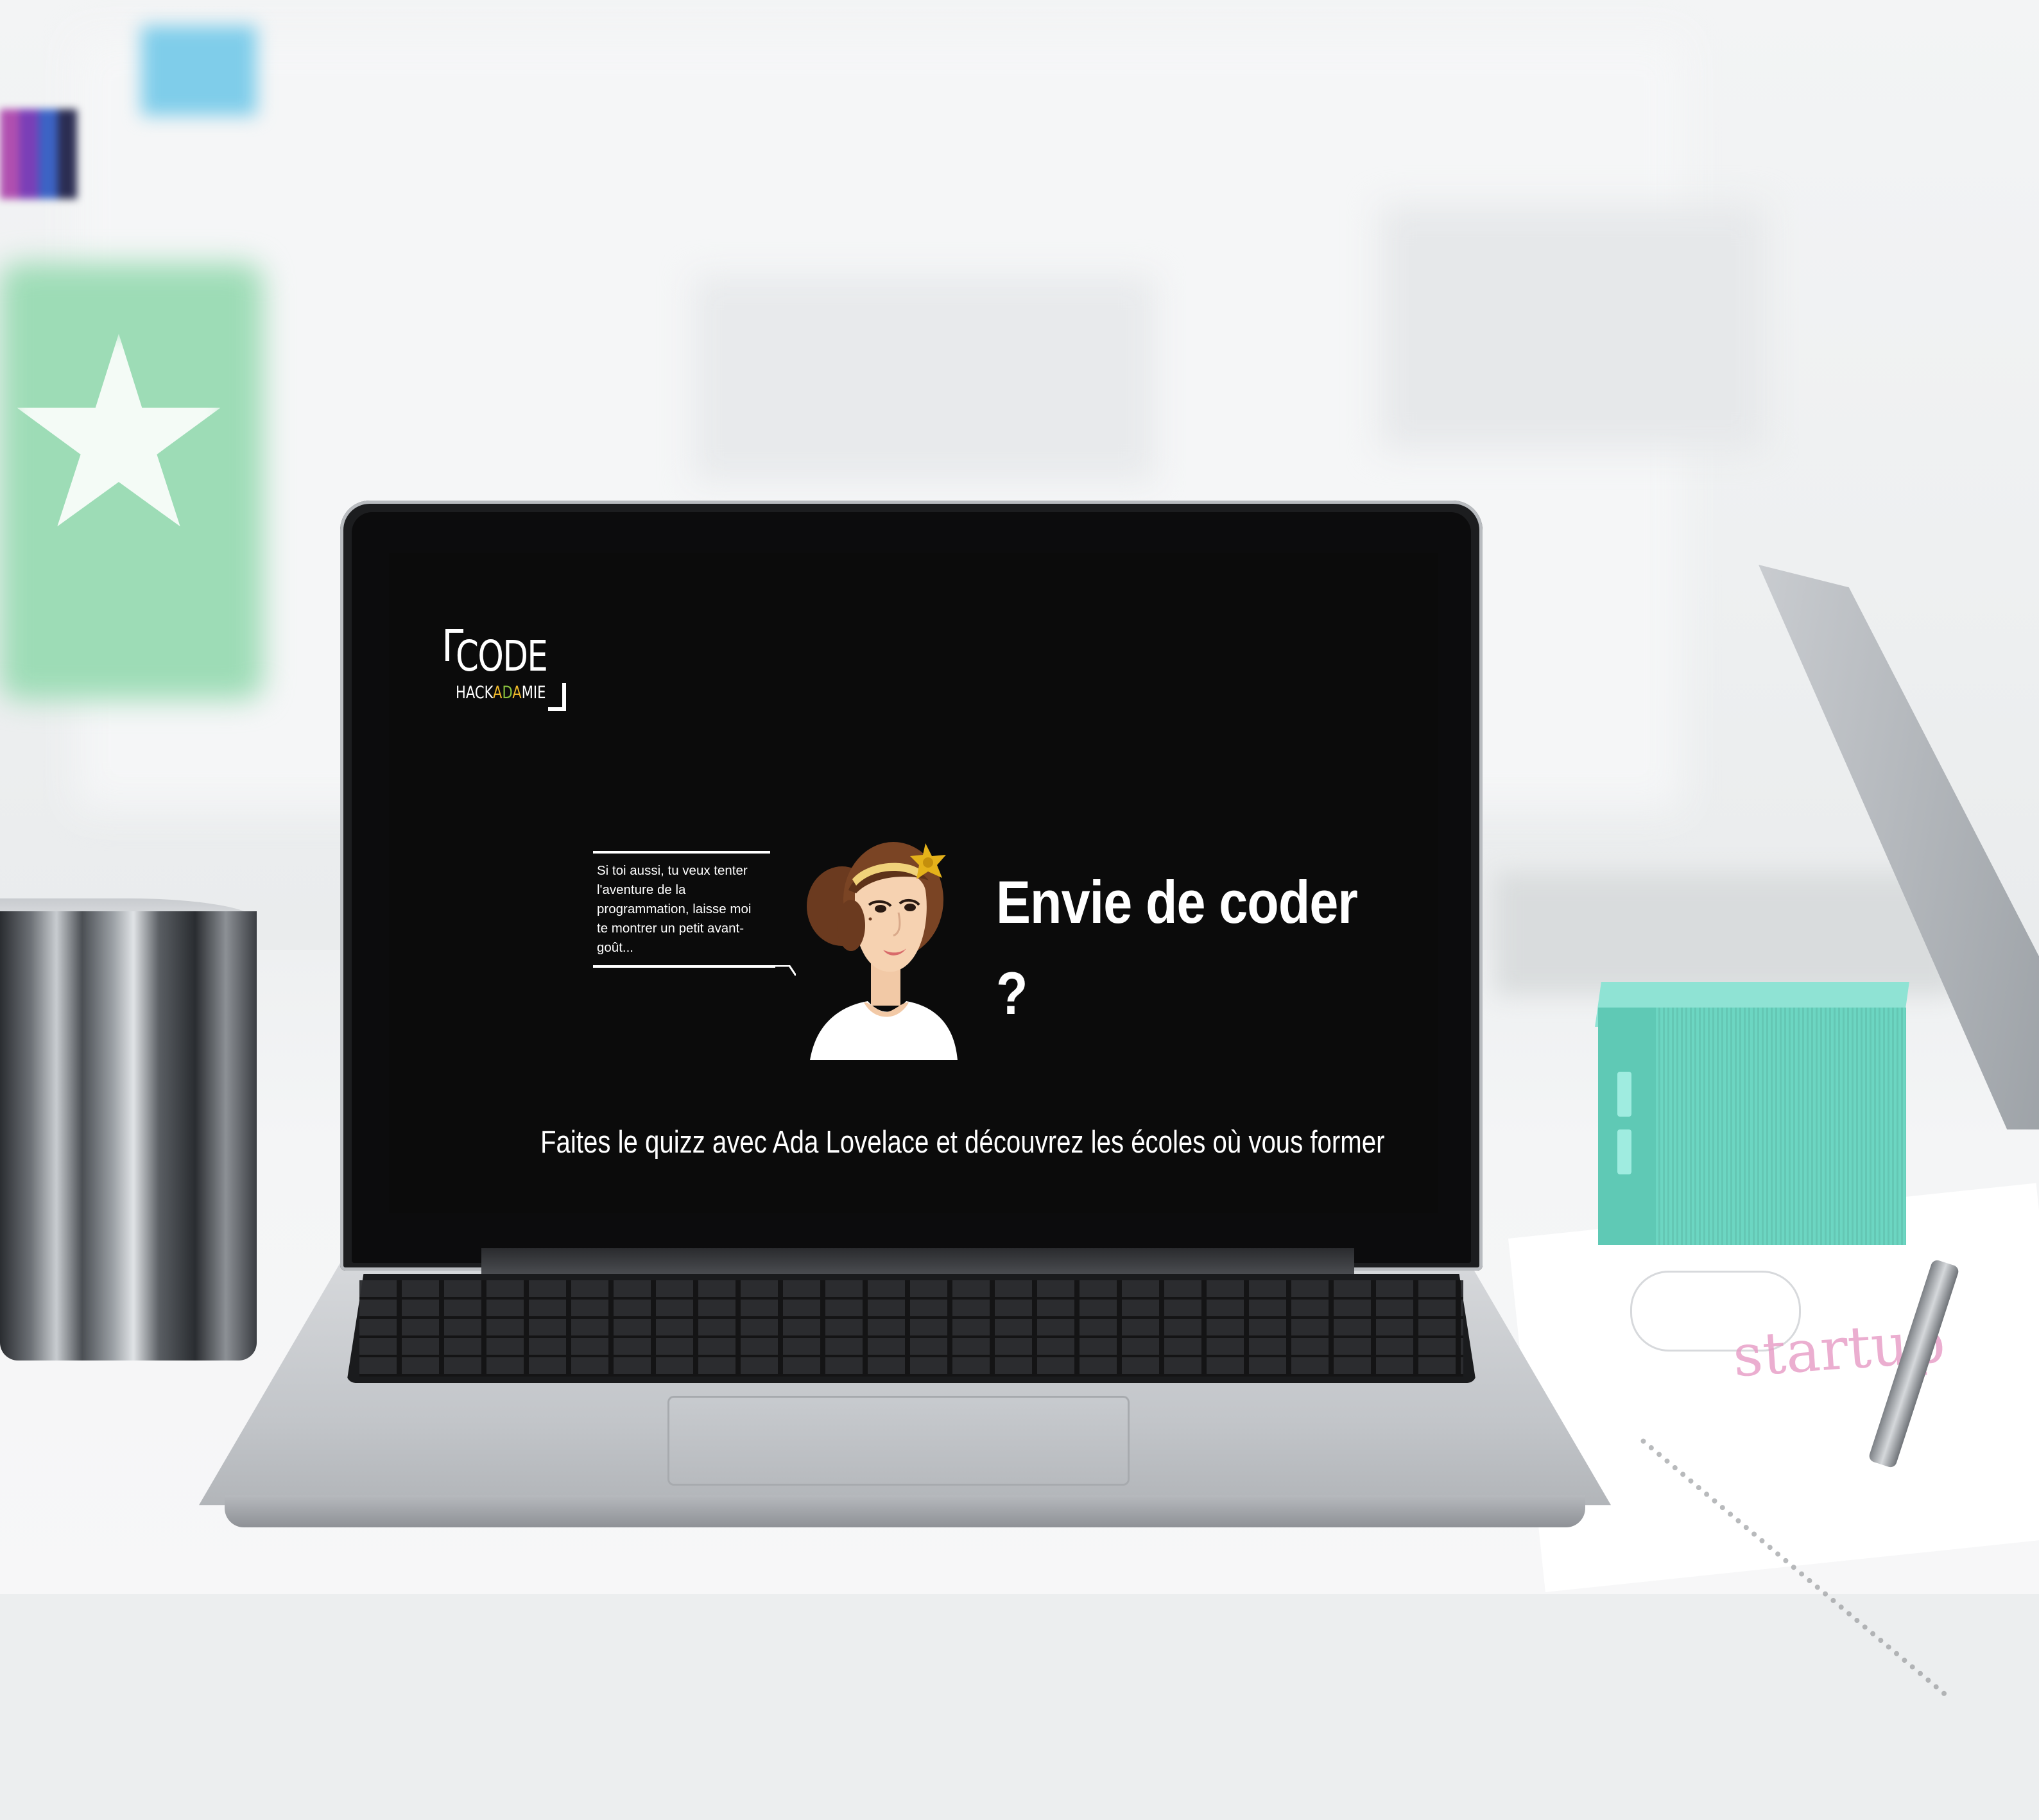  What do you see at coordinates (502, 656) in the screenshot?
I see `logo-code-text: CODE` at bounding box center [502, 656].